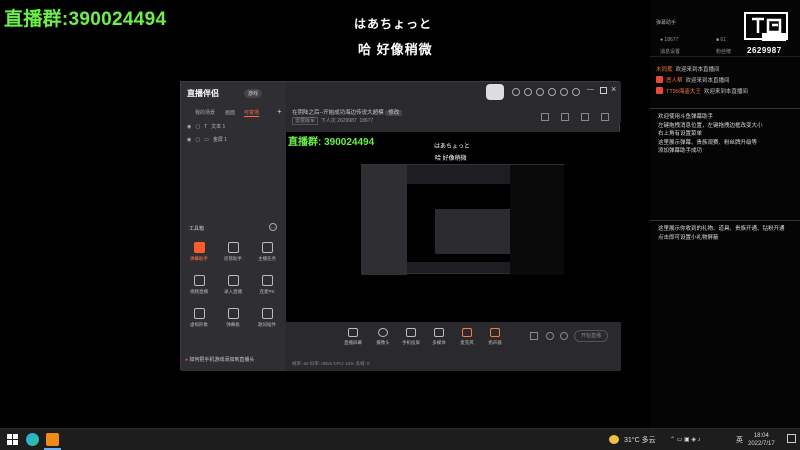  What do you see at coordinates (394, 113) in the screenshot?
I see `edit-title-button: 修改` at bounding box center [394, 113].